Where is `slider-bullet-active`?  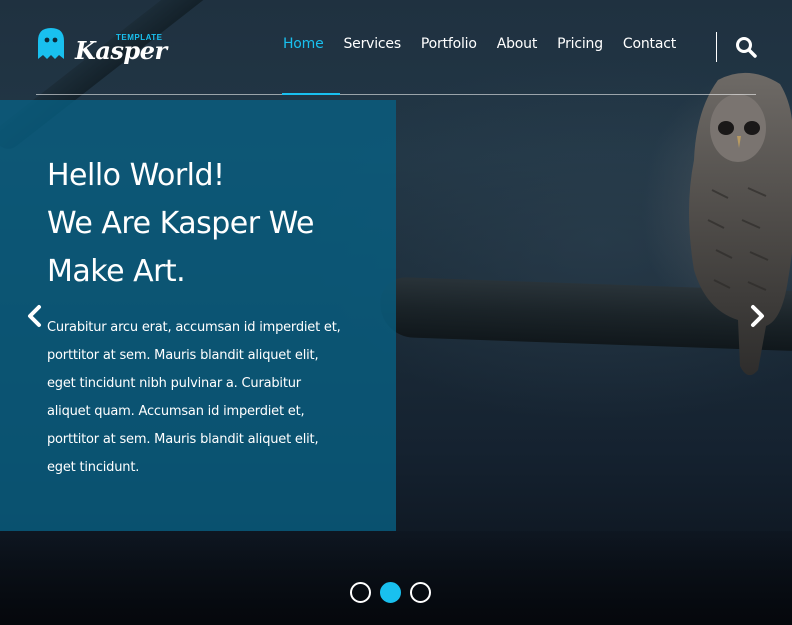 slider-bullet-active is located at coordinates (390, 592).